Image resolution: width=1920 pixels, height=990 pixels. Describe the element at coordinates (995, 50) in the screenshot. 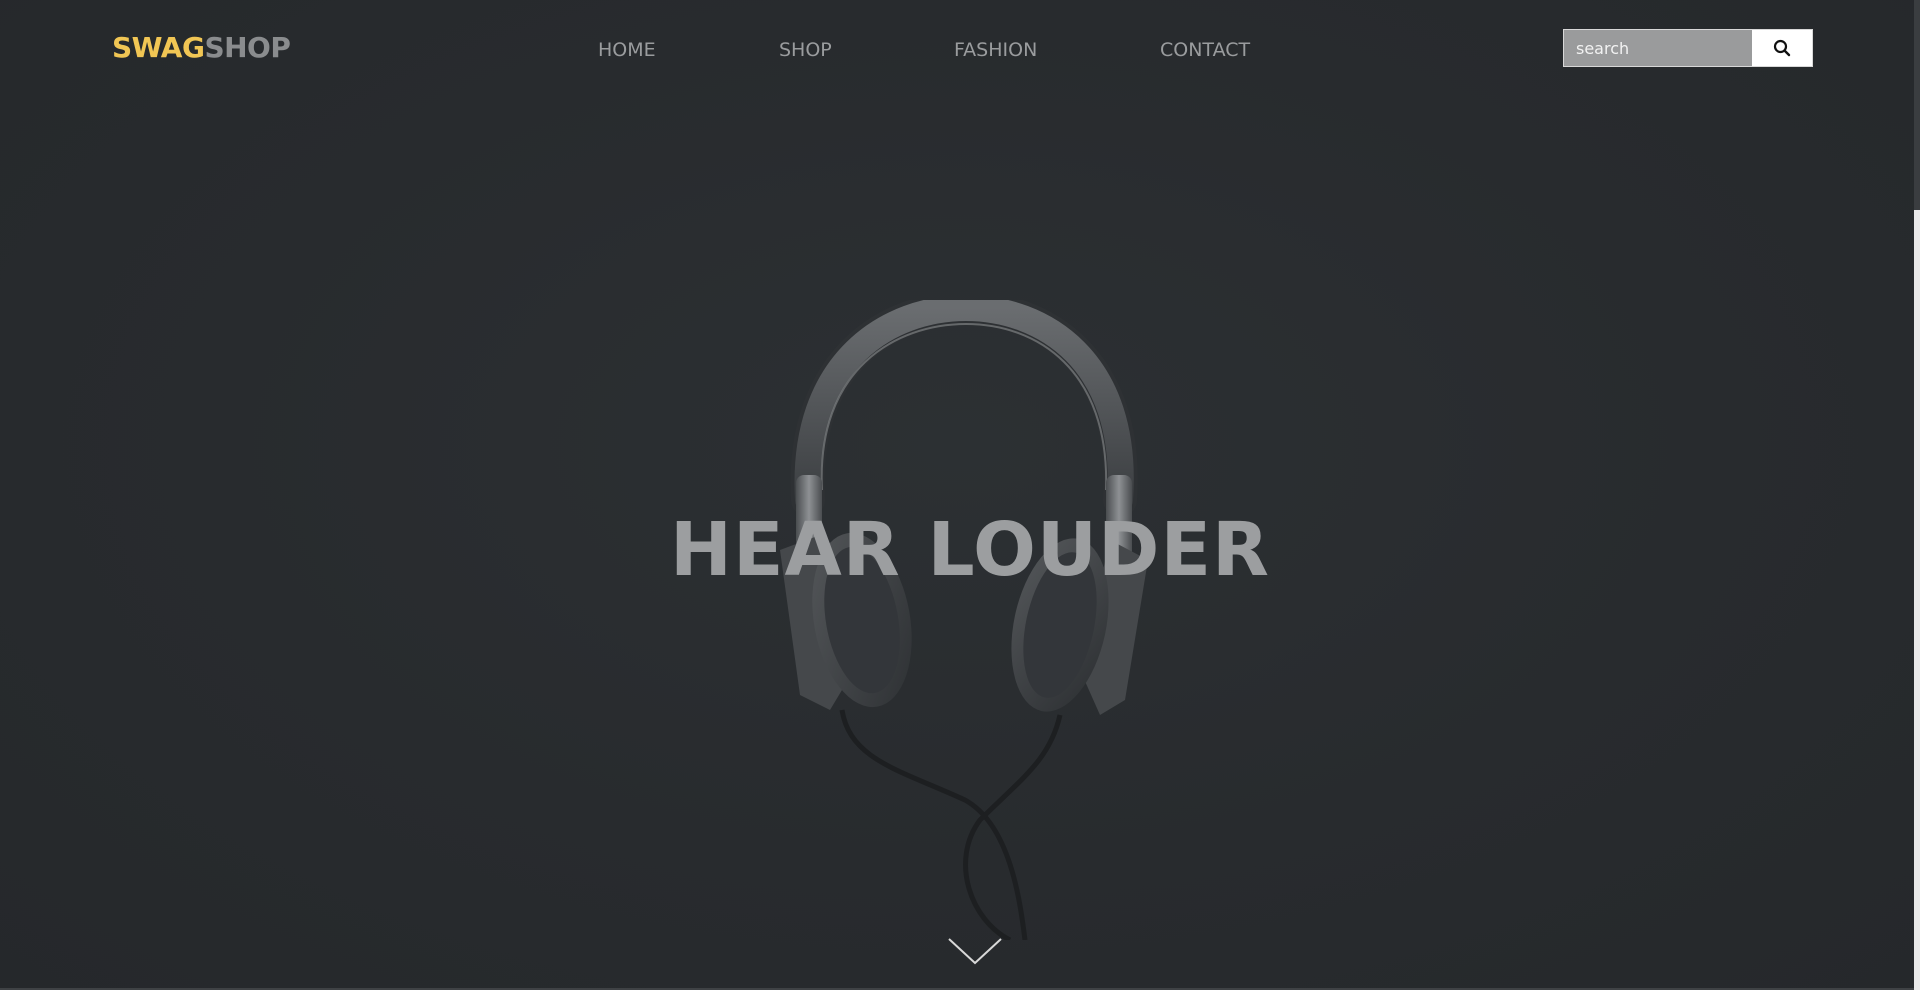

I see `nav-item-fashion: FASHION` at that location.